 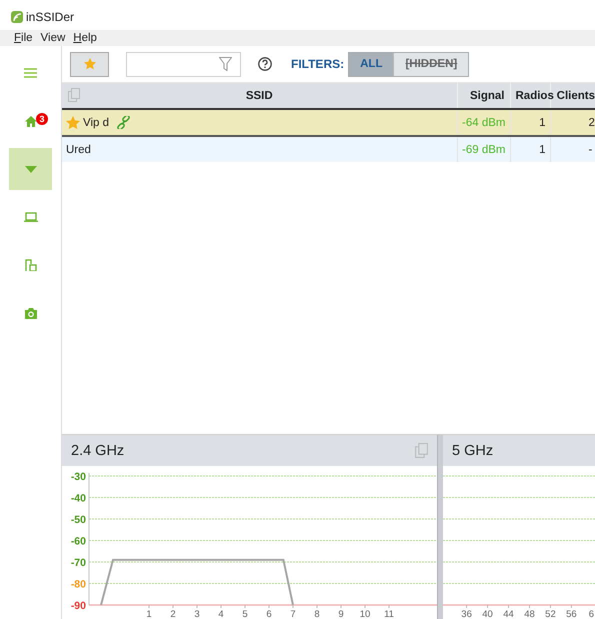 What do you see at coordinates (571, 613) in the screenshot?
I see `axis-label: 56` at bounding box center [571, 613].